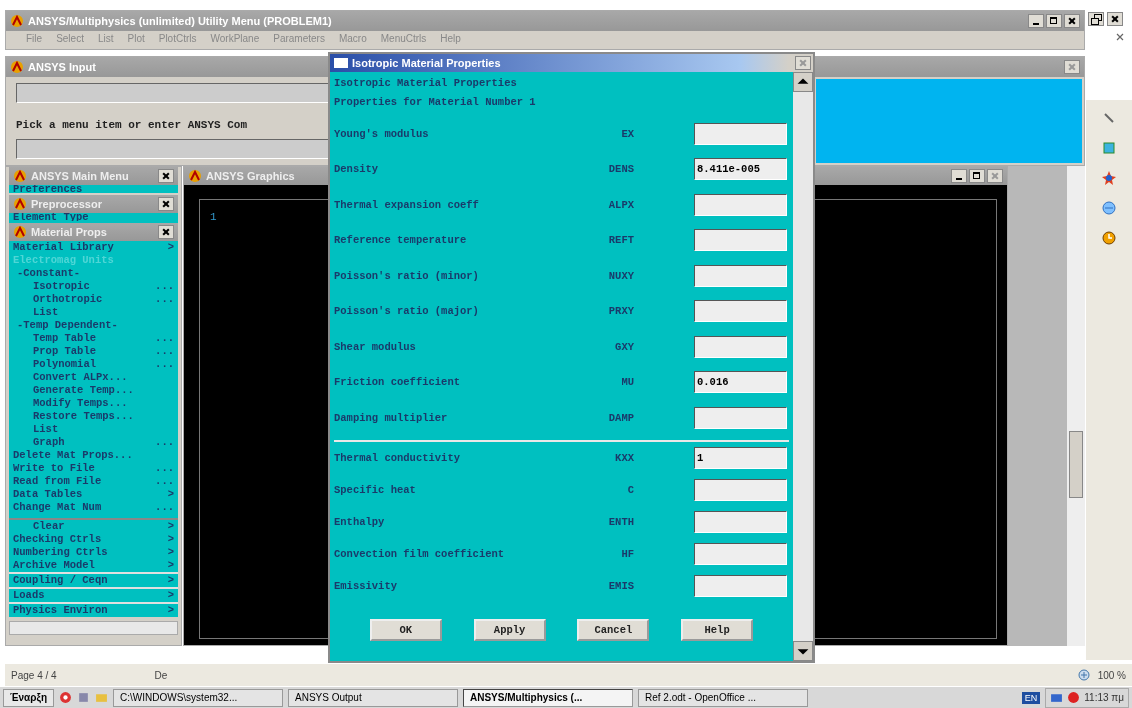 This screenshot has width=1132, height=708. I want to click on property-label: Poisson's ratio (minor), so click(407, 275).